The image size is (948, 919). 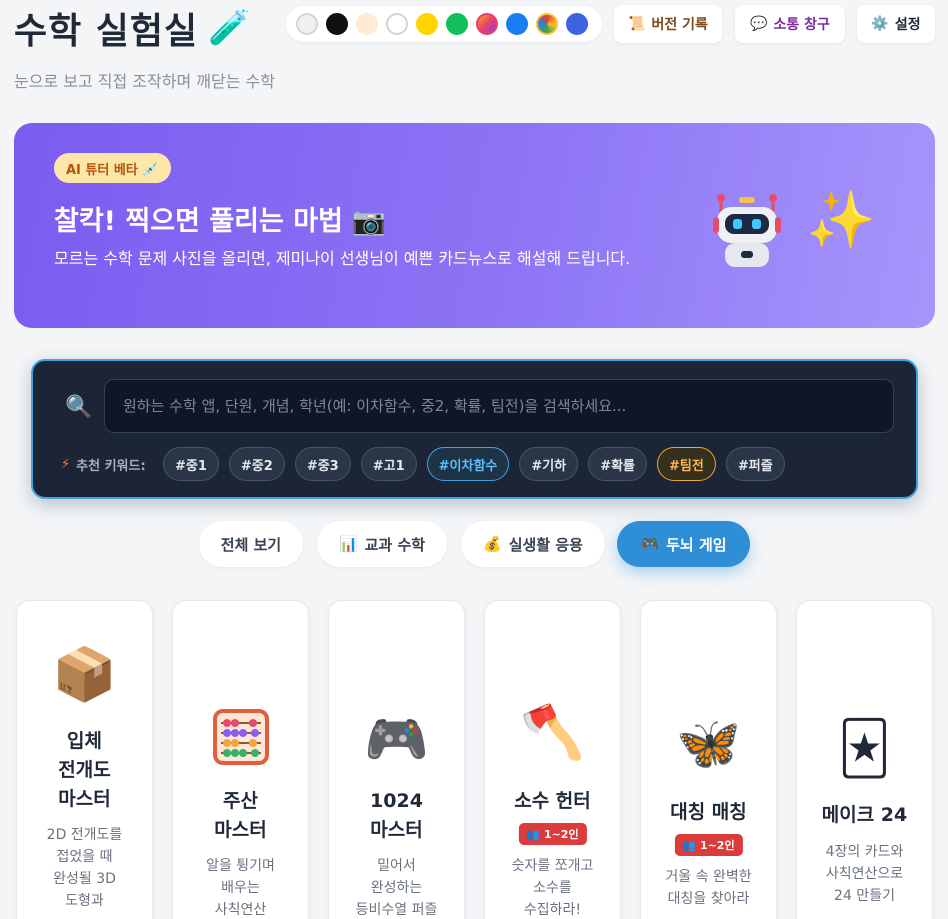 I want to click on keywords-label: ⚡ 추천 키워드:, so click(x=103, y=464).